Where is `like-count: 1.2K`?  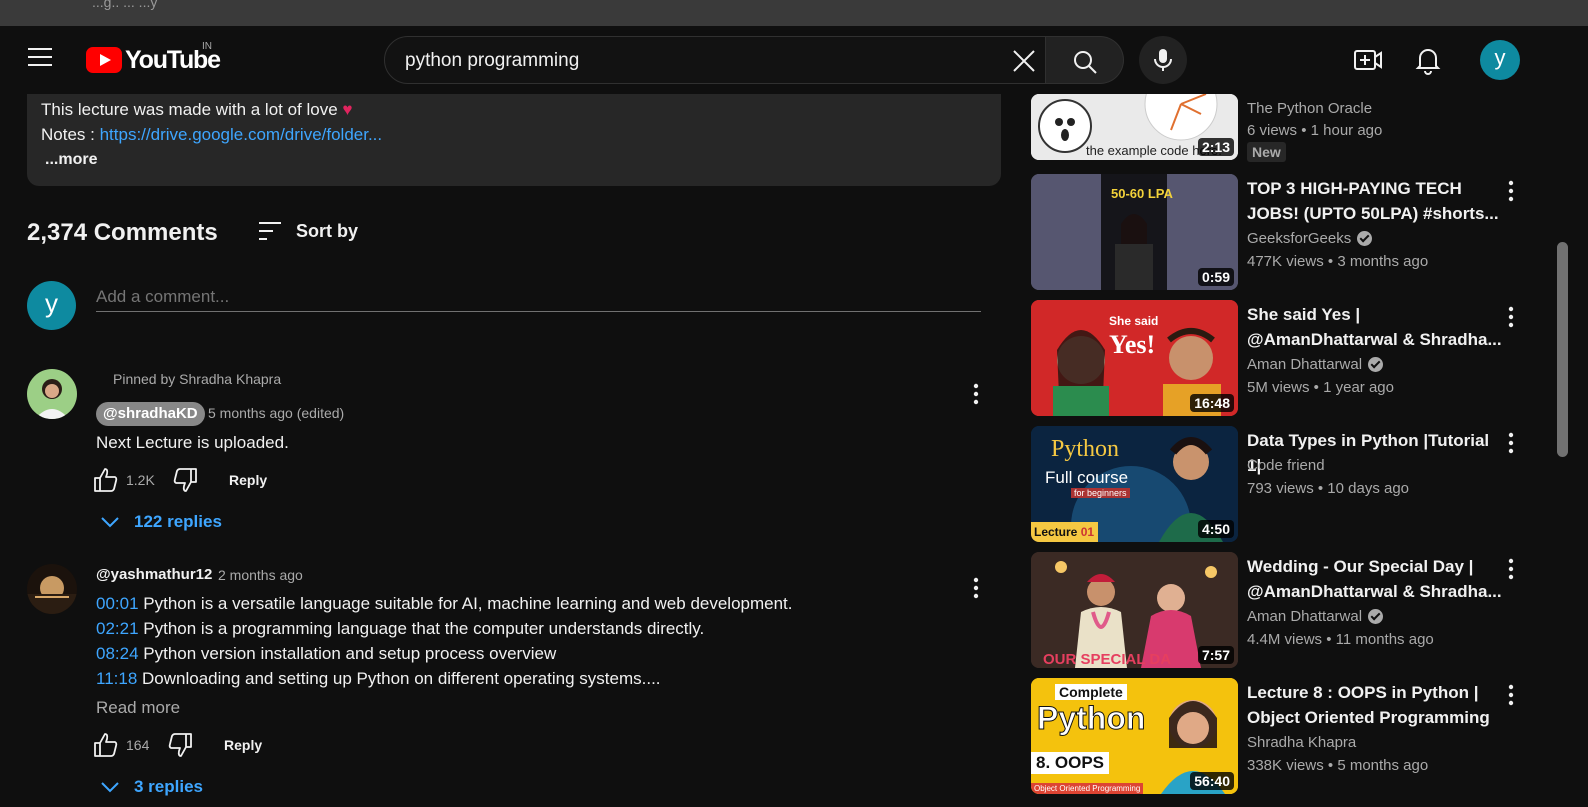
like-count: 1.2K is located at coordinates (140, 480).